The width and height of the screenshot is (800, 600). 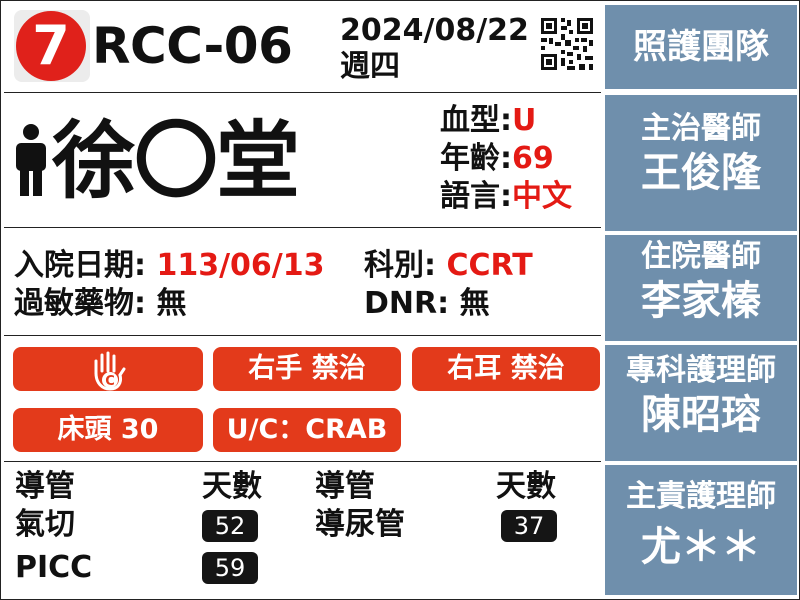 What do you see at coordinates (474, 303) in the screenshot?
I see `dnr-value: 無` at bounding box center [474, 303].